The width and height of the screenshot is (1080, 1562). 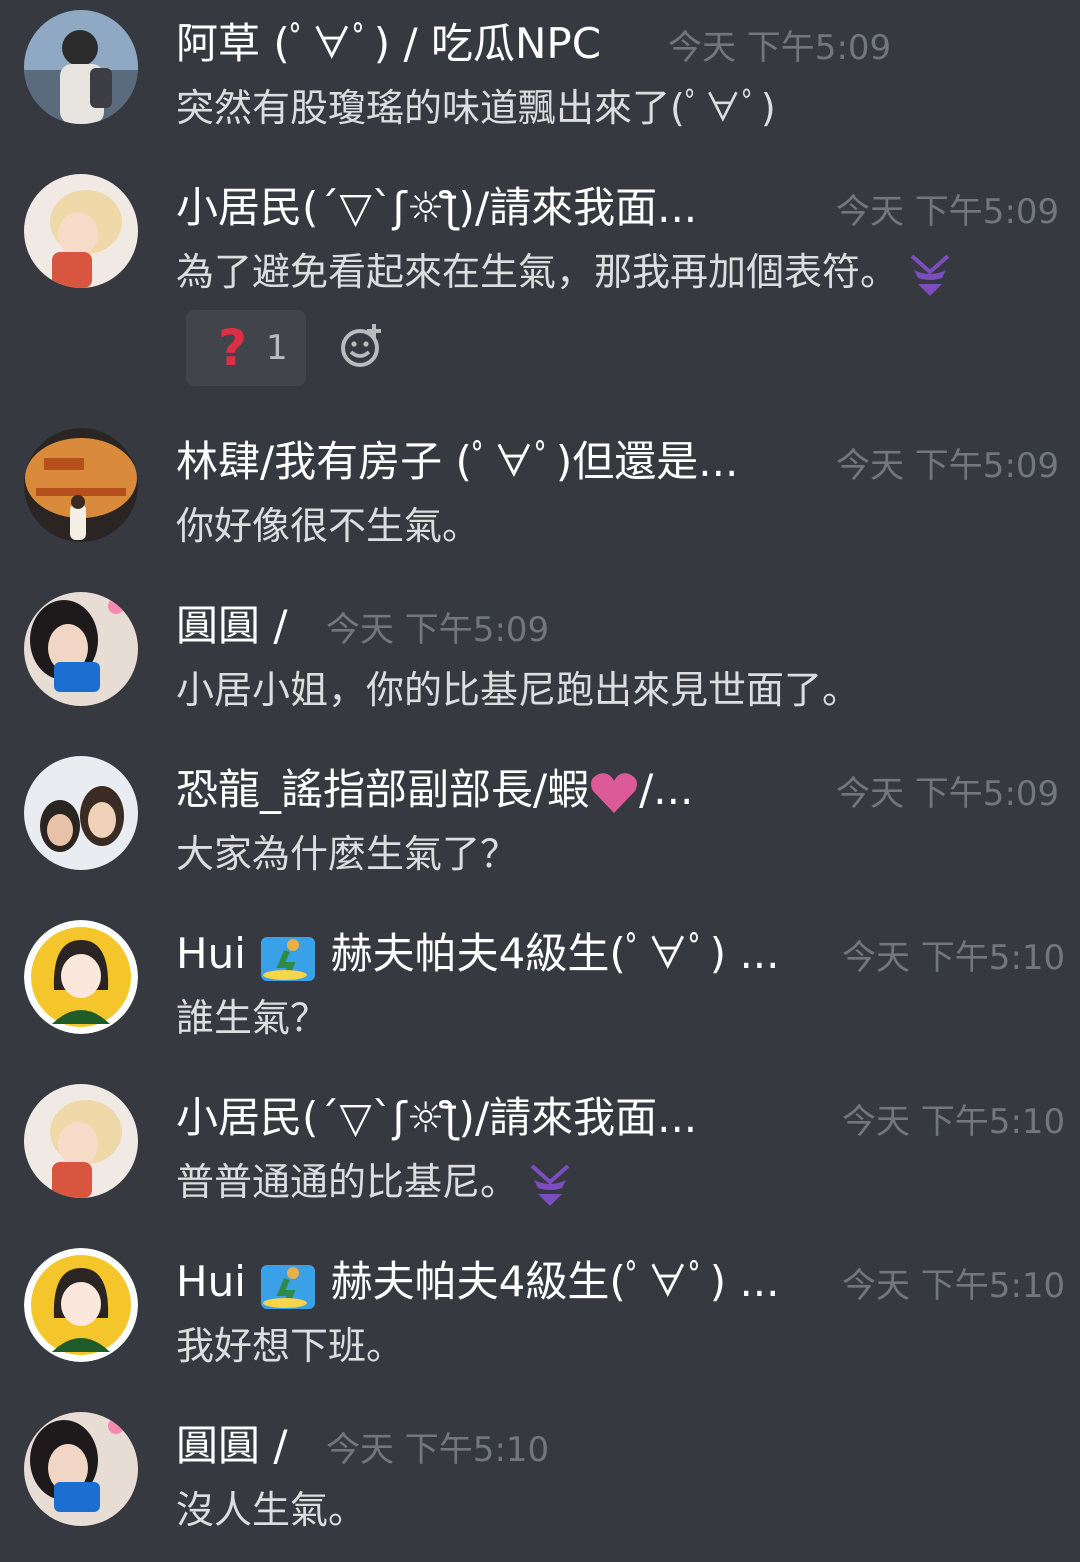 I want to click on heart-emoji, so click(x=614, y=792).